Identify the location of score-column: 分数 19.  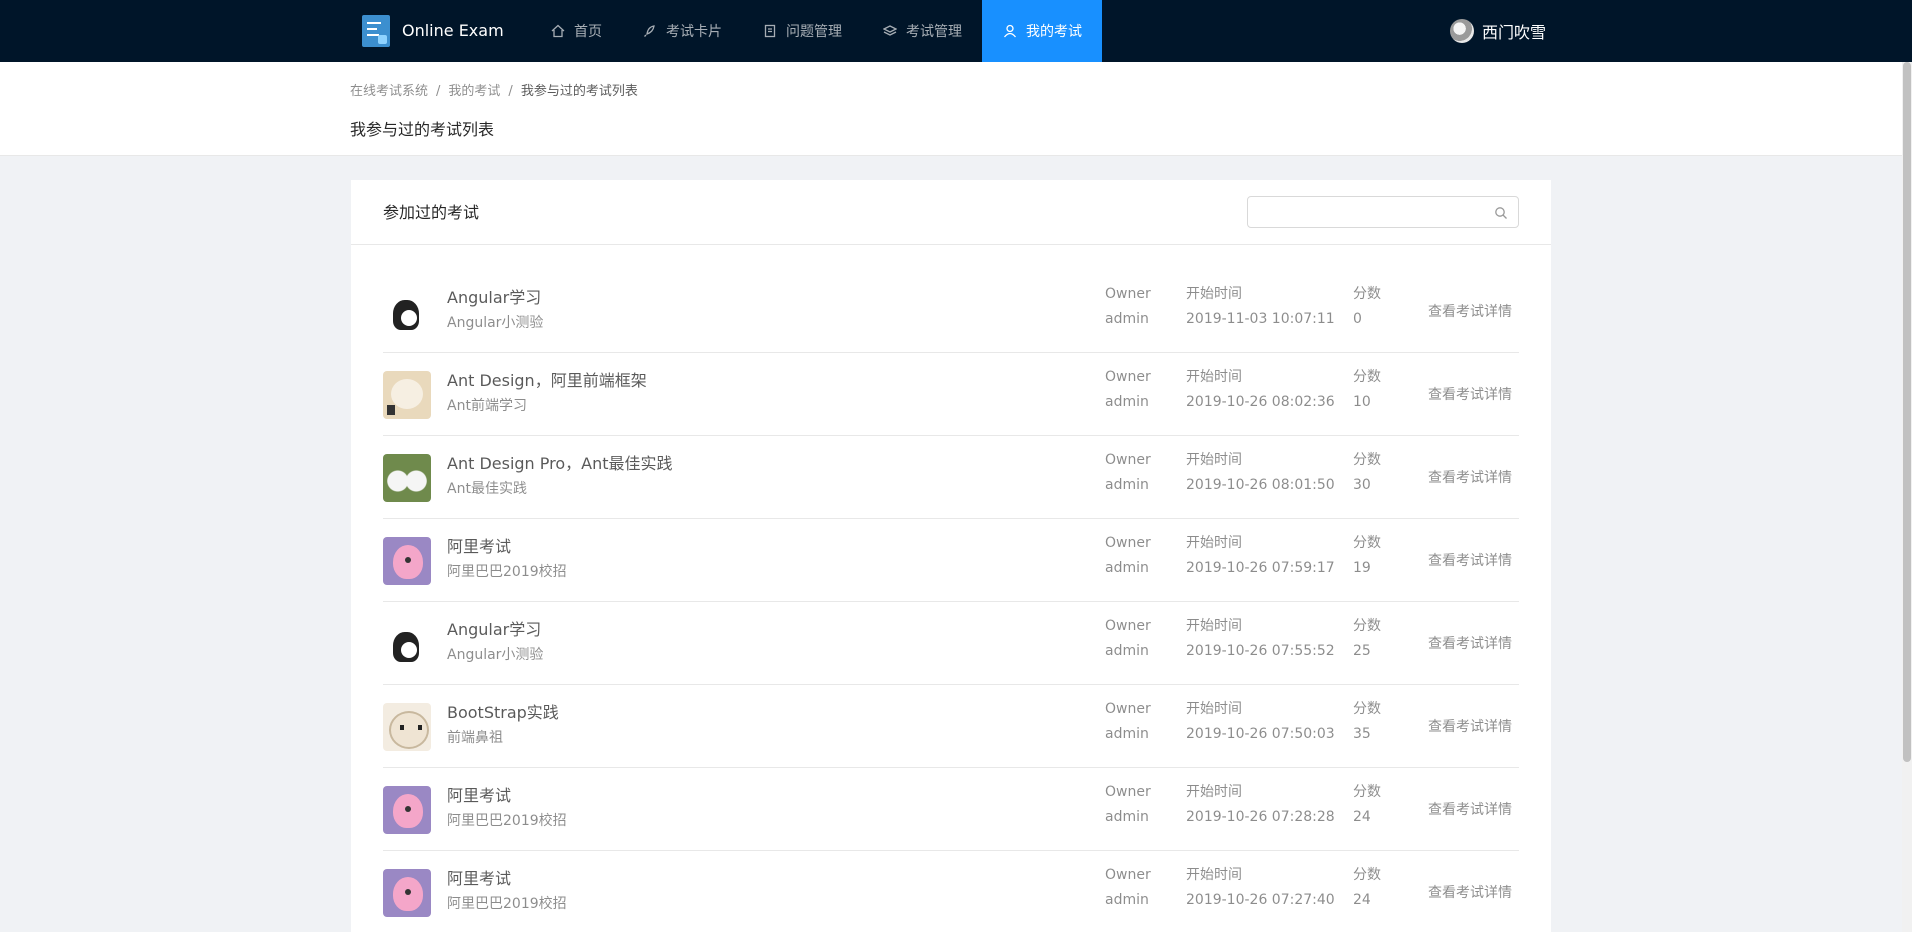
(1367, 555).